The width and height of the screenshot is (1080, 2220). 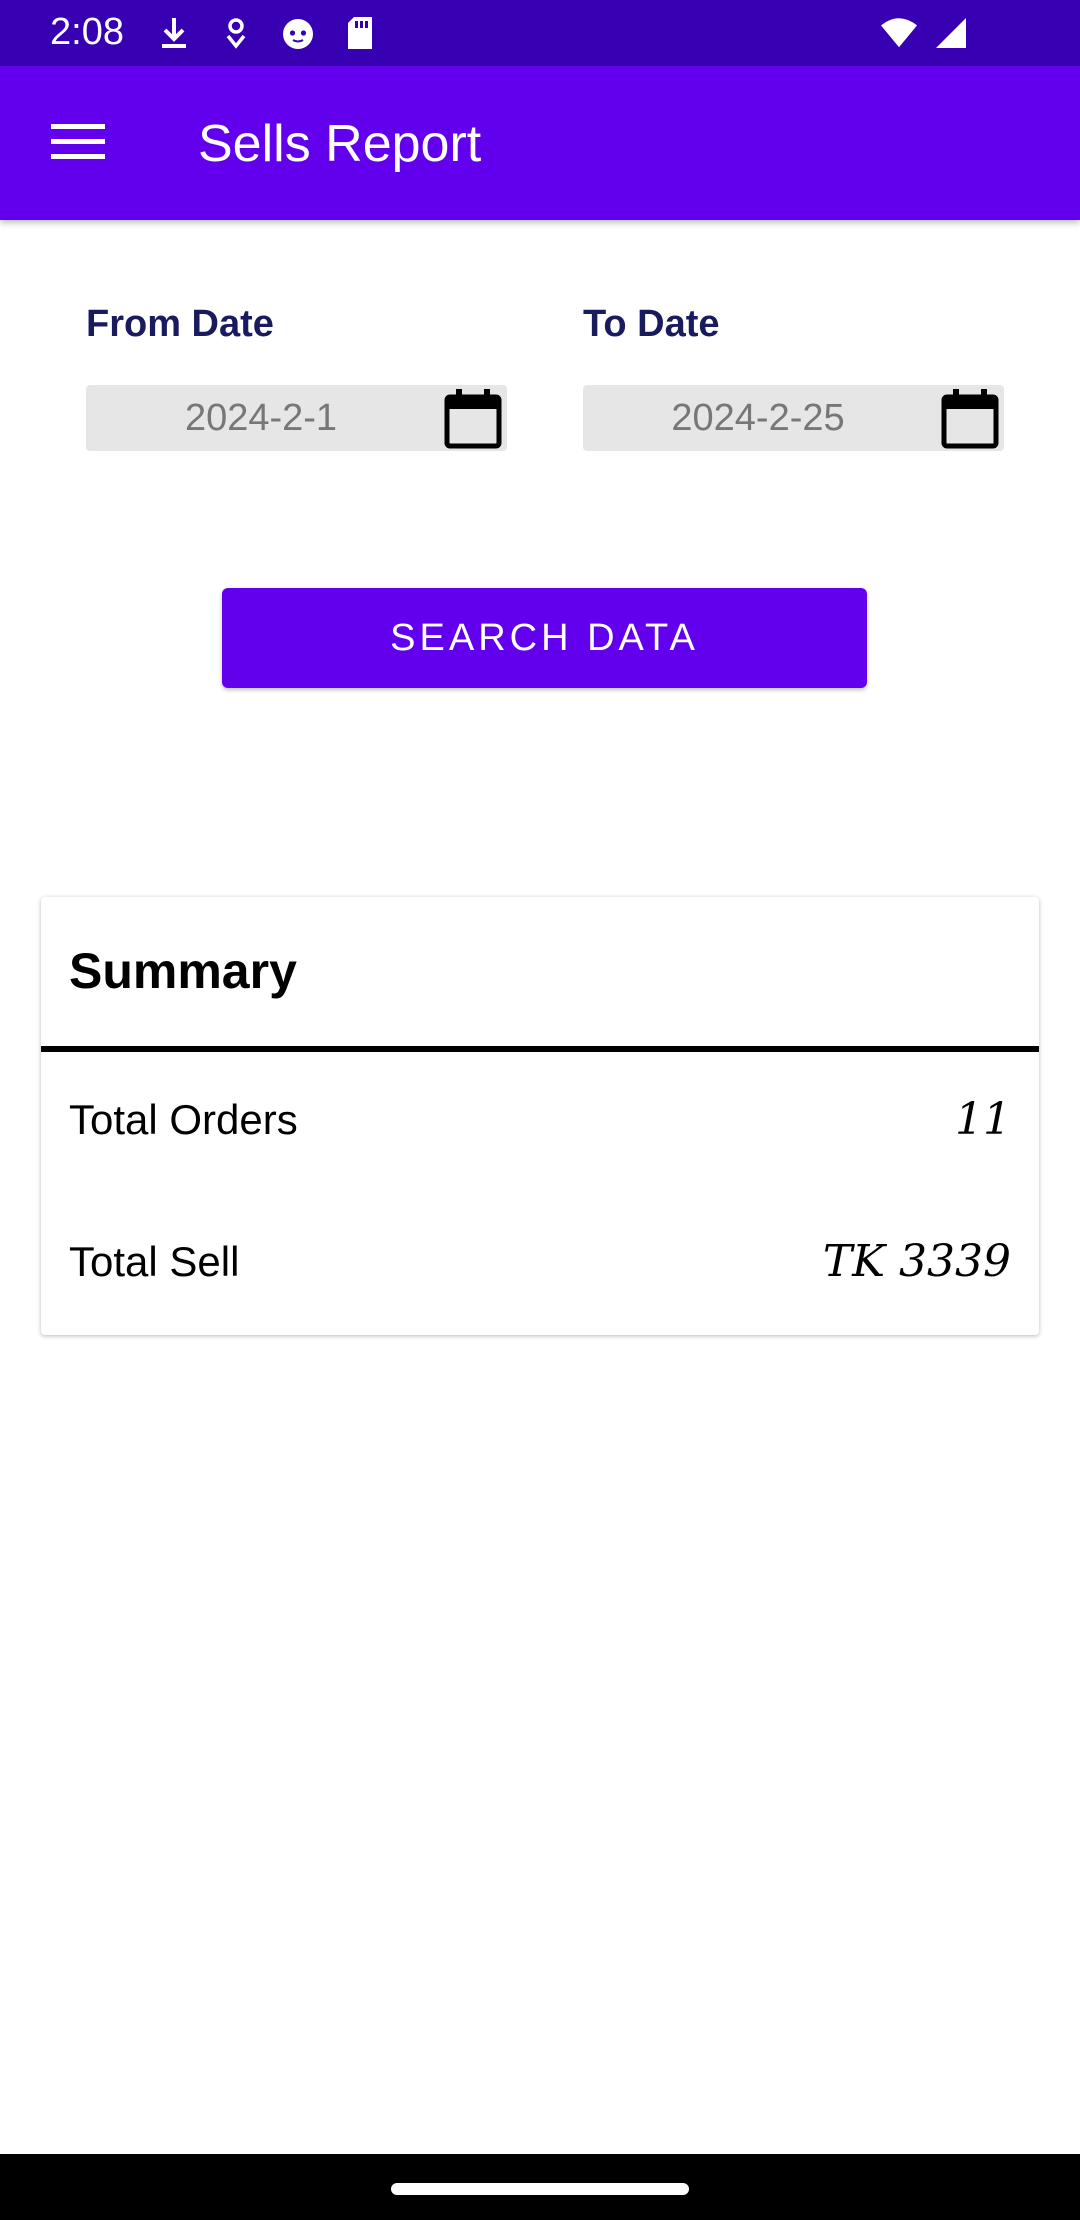 What do you see at coordinates (267, 33) in the screenshot?
I see `notification-icons` at bounding box center [267, 33].